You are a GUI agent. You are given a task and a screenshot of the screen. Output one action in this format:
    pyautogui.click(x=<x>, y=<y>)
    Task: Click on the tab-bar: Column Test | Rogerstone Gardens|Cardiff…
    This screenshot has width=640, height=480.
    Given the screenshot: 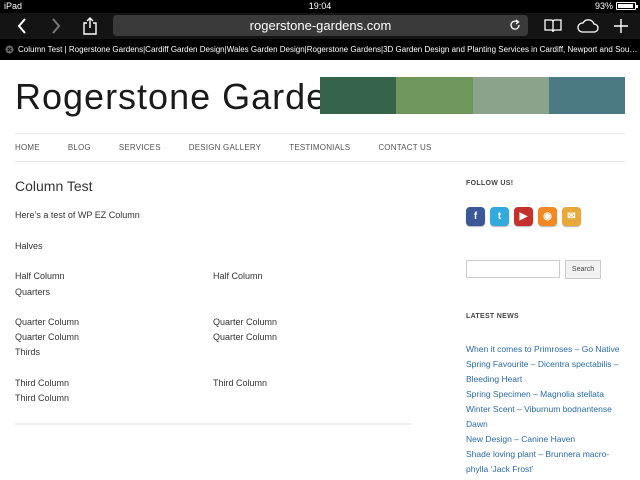 What is the action you would take?
    pyautogui.click(x=320, y=49)
    